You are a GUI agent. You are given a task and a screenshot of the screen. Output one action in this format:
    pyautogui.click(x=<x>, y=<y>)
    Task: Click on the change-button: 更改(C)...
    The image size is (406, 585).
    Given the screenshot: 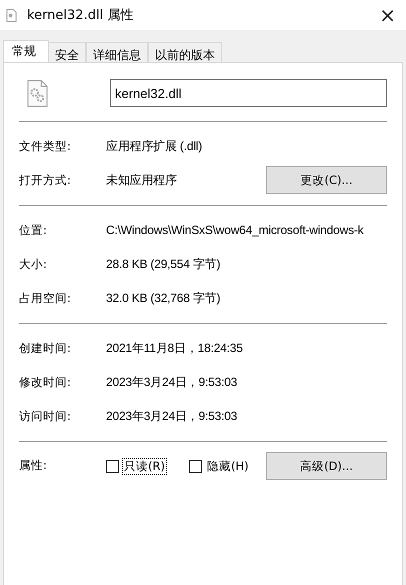 What is the action you would take?
    pyautogui.click(x=326, y=180)
    